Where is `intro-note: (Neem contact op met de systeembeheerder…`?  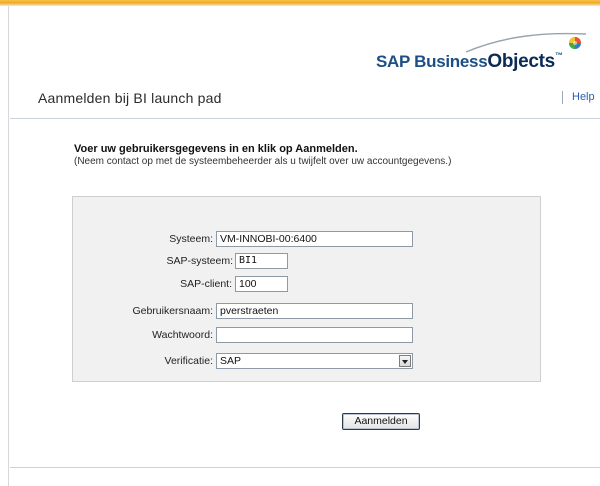
intro-note: (Neem contact op met de systeembeheerder… is located at coordinates (263, 161).